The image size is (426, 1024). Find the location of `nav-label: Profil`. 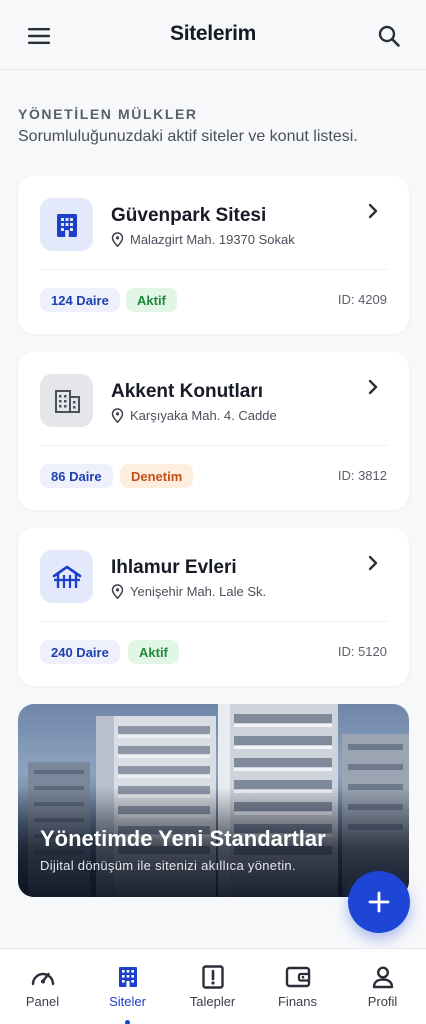

nav-label: Profil is located at coordinates (382, 1001).